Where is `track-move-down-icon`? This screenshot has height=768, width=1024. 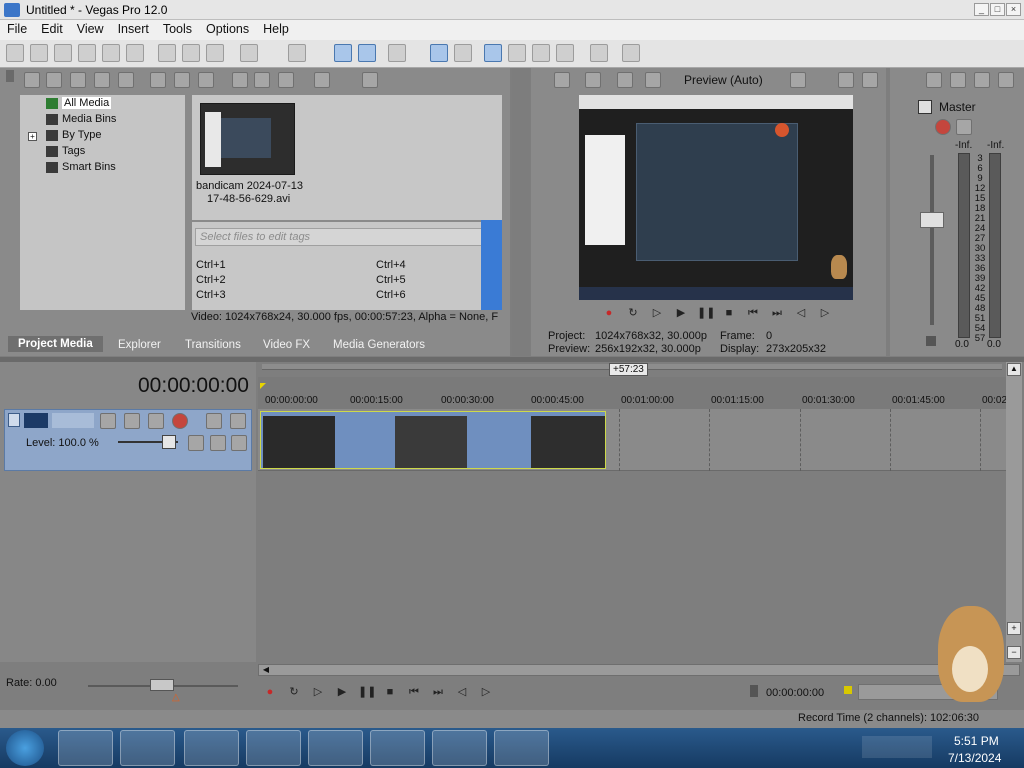
track-move-down-icon is located at coordinates (239, 443).